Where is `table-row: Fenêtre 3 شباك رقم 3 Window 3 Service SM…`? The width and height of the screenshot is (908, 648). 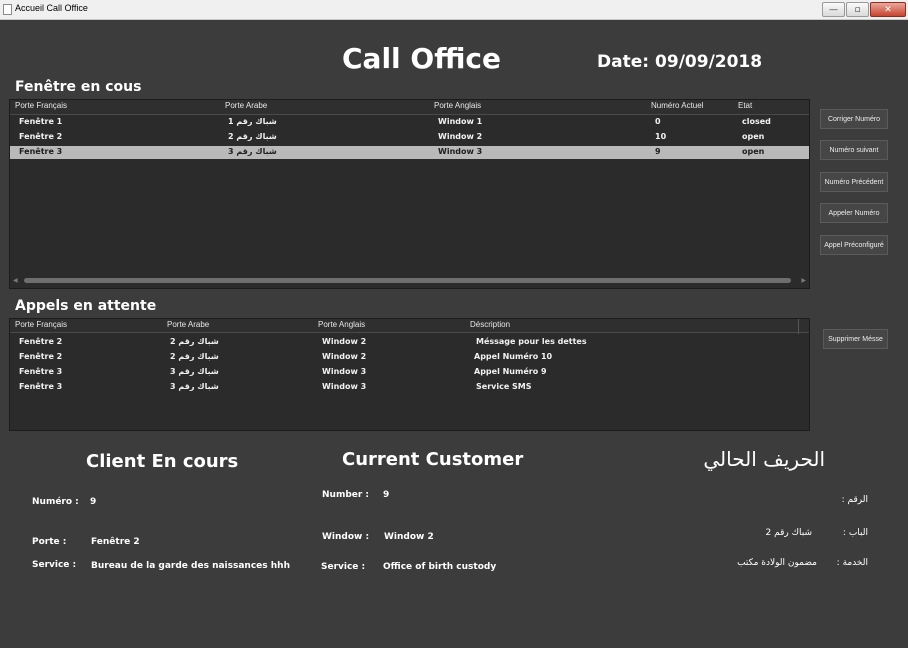
table-row: Fenêtre 3 شباك رقم 3 Window 3 Service SM… is located at coordinates (409, 387).